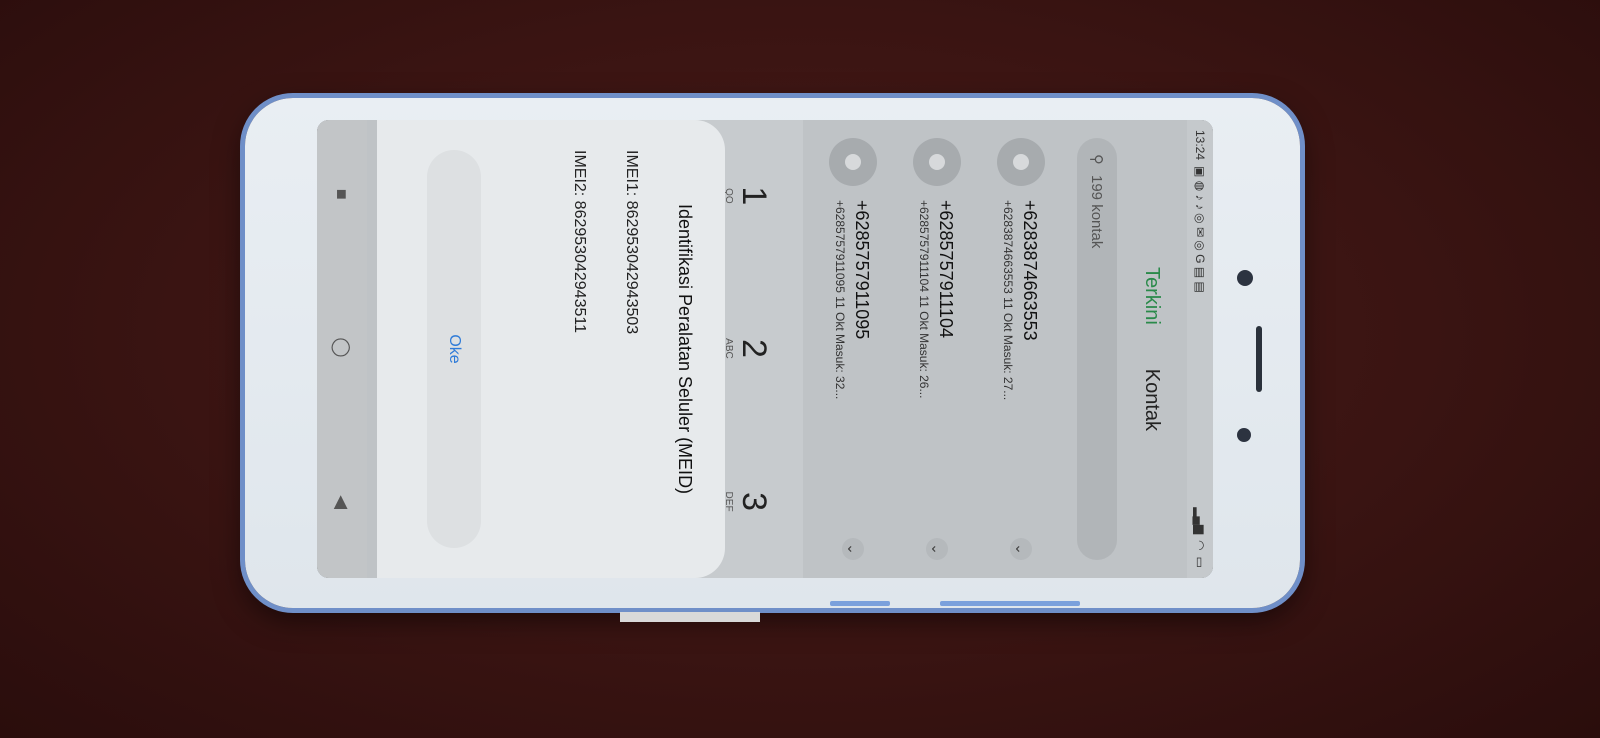 Image resolution: width=1600 pixels, height=738 pixels. I want to click on ok-button: Oke, so click(454, 349).